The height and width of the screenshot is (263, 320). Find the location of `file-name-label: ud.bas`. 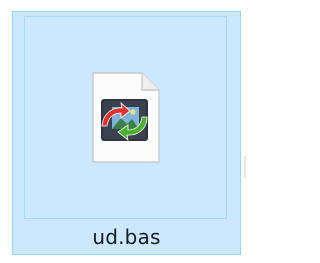

file-name-label: ud.bas is located at coordinates (126, 237).